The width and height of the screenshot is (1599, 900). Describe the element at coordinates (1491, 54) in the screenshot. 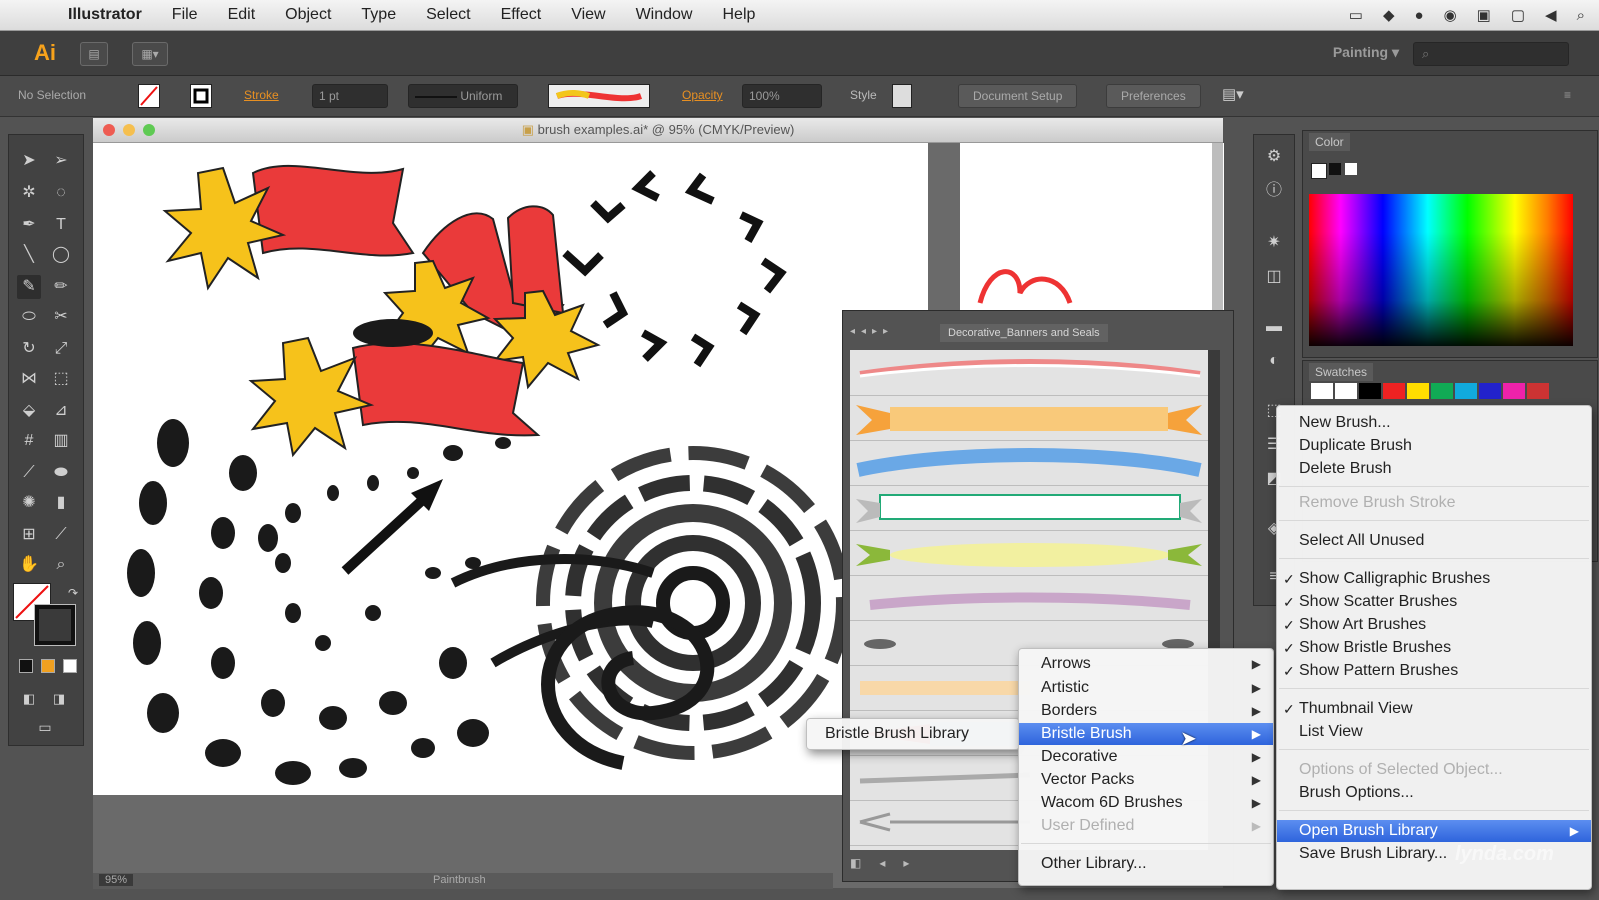

I see `search-input: ⌕` at that location.